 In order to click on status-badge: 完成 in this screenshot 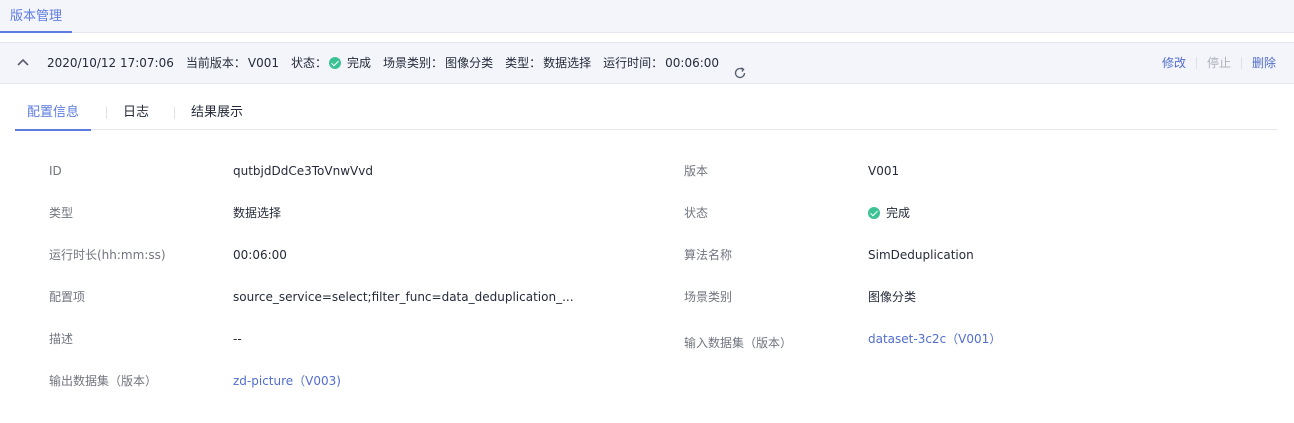, I will do `click(350, 63)`.